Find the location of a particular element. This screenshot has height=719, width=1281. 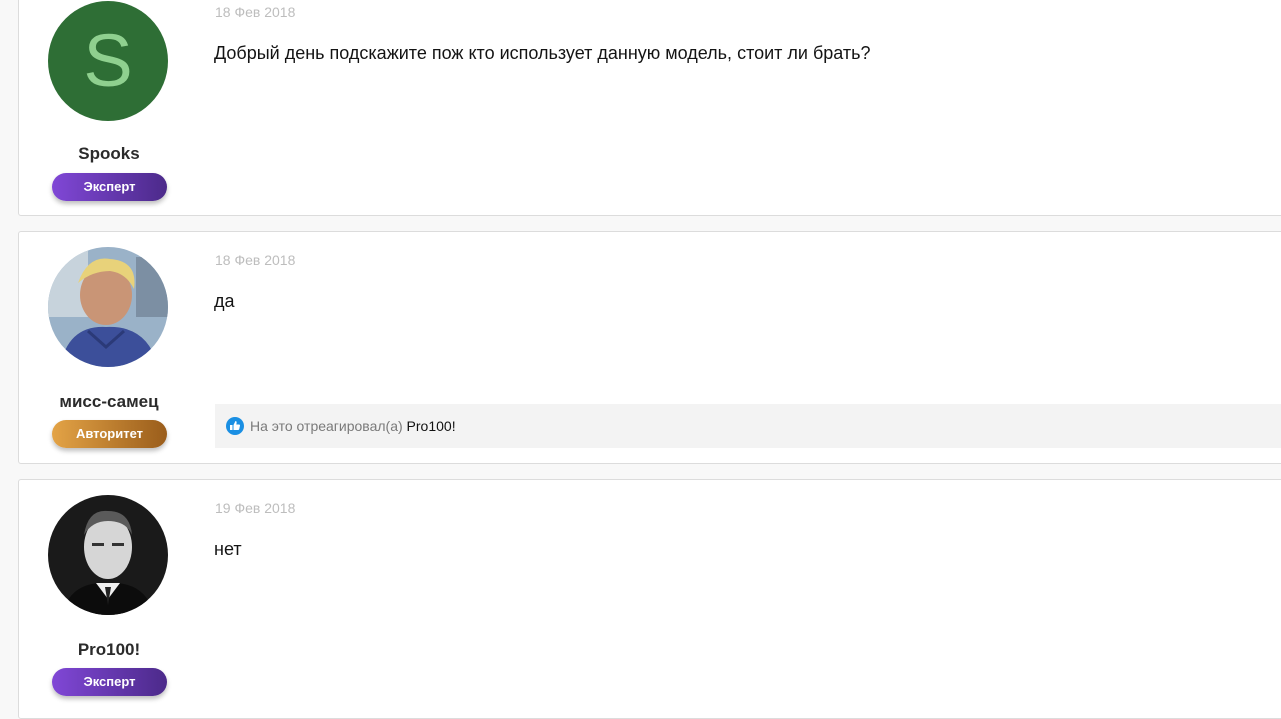

reactions-bar: На это отреагировал(а) Pro100! is located at coordinates (748, 426).